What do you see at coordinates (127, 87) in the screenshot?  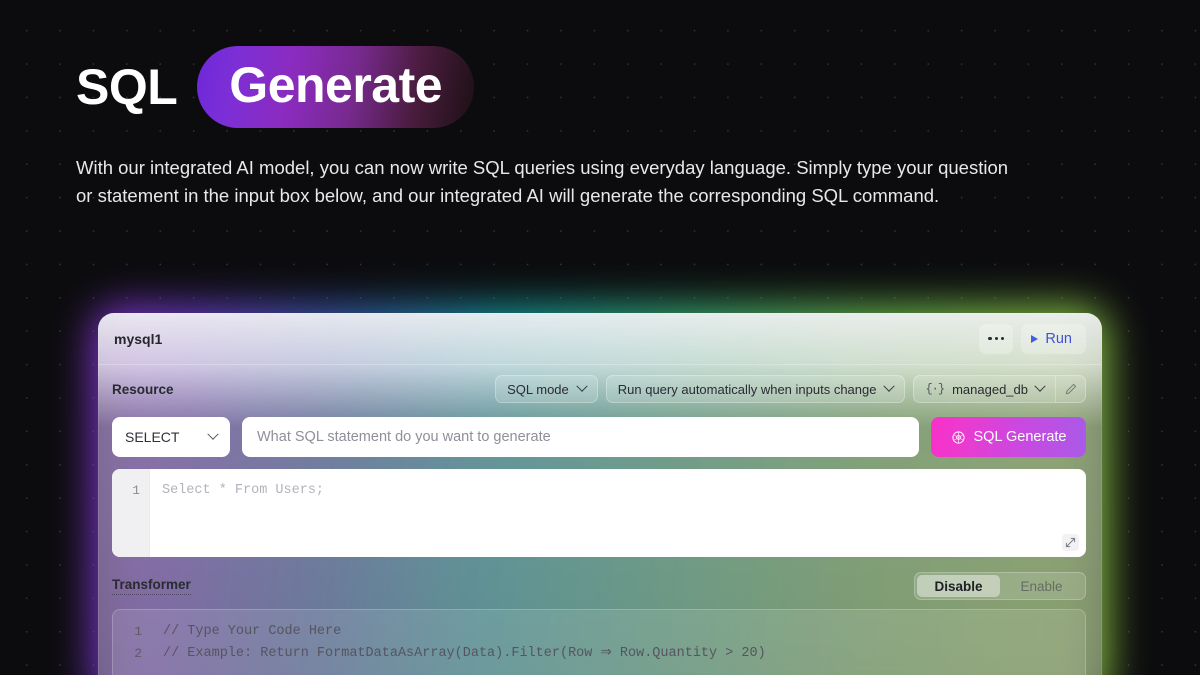 I see `page-title-plain: SQL` at bounding box center [127, 87].